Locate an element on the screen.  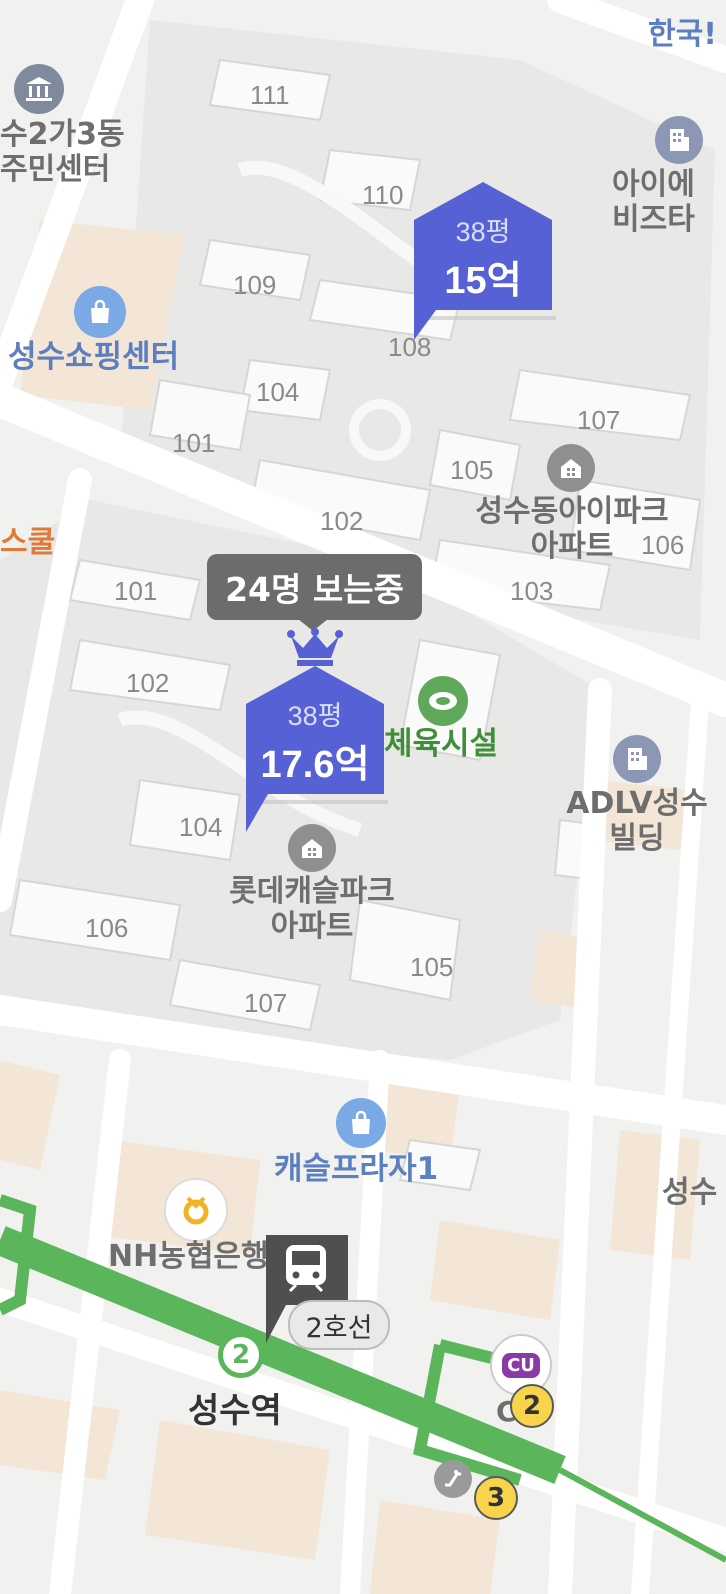
crown-icon is located at coordinates (315, 647).